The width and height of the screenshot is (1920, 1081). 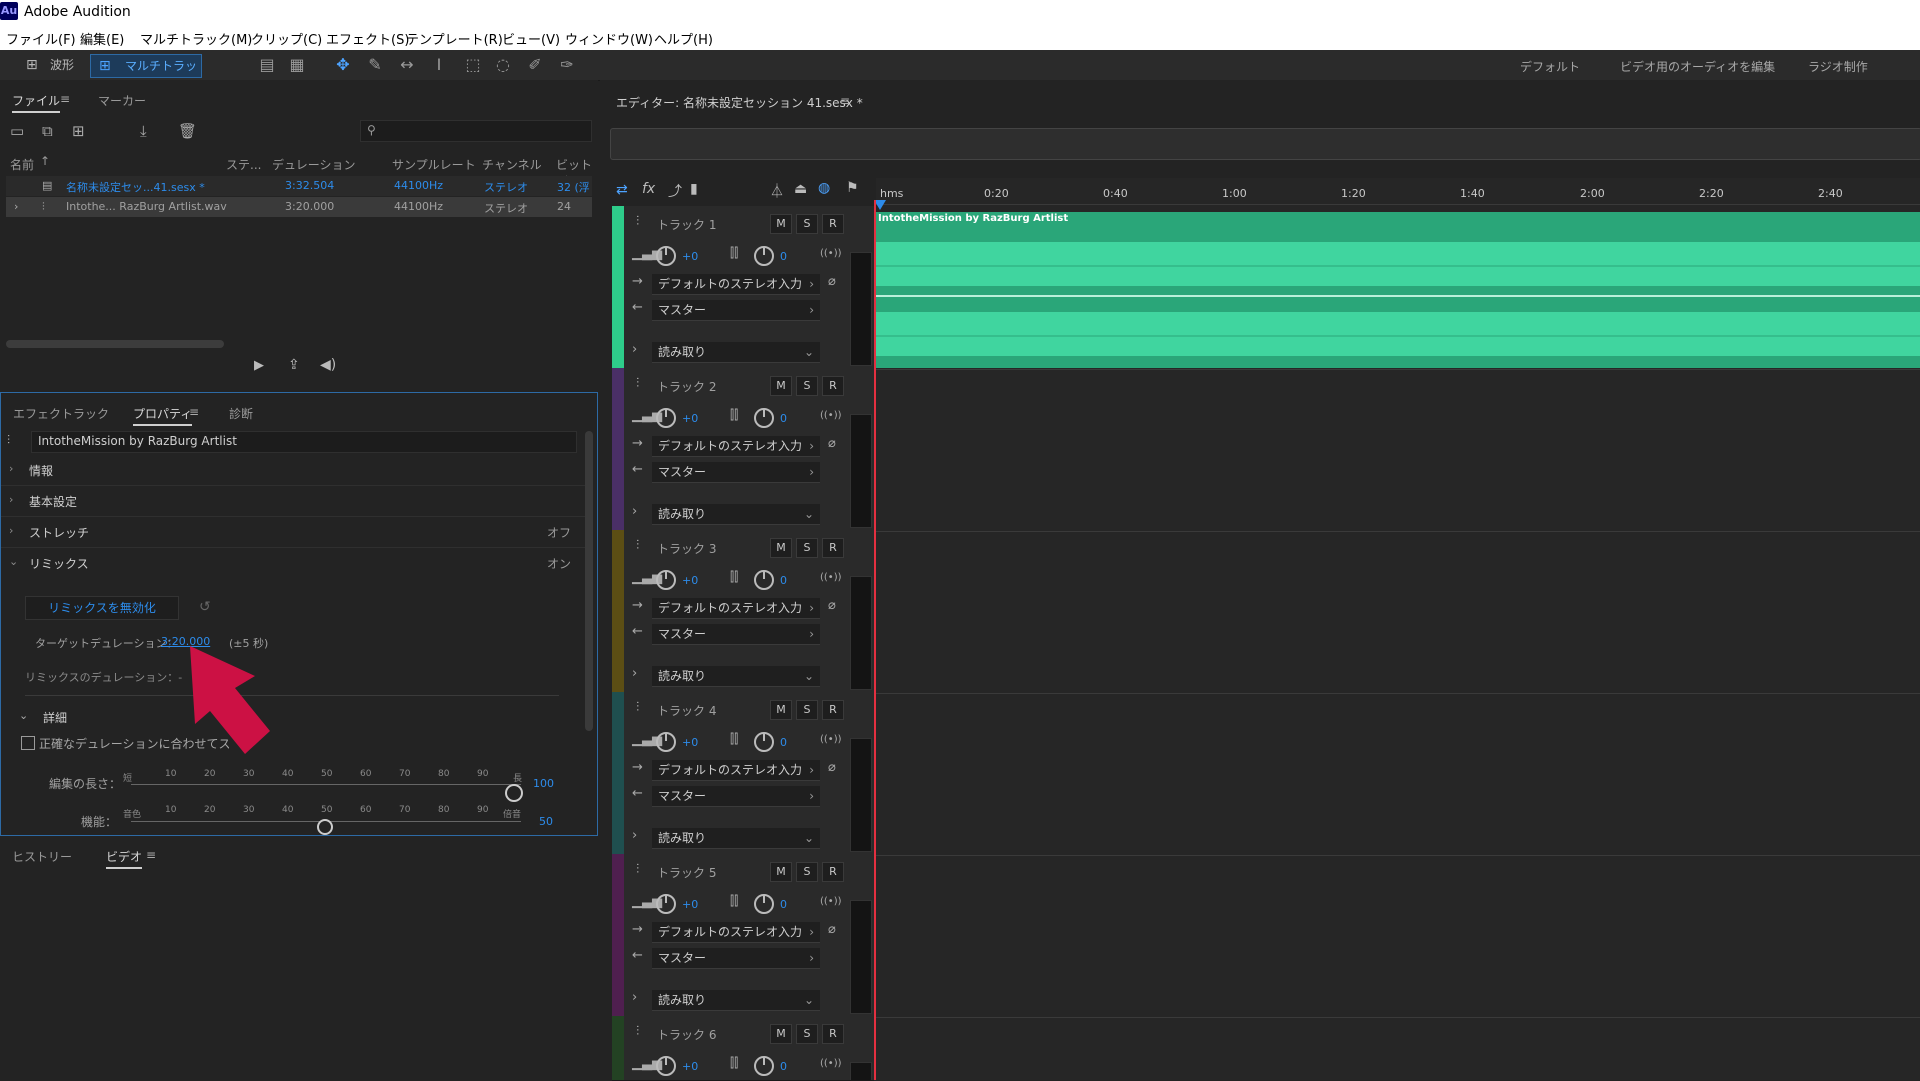 I want to click on workspace-default: デフォルト, so click(x=1550, y=66).